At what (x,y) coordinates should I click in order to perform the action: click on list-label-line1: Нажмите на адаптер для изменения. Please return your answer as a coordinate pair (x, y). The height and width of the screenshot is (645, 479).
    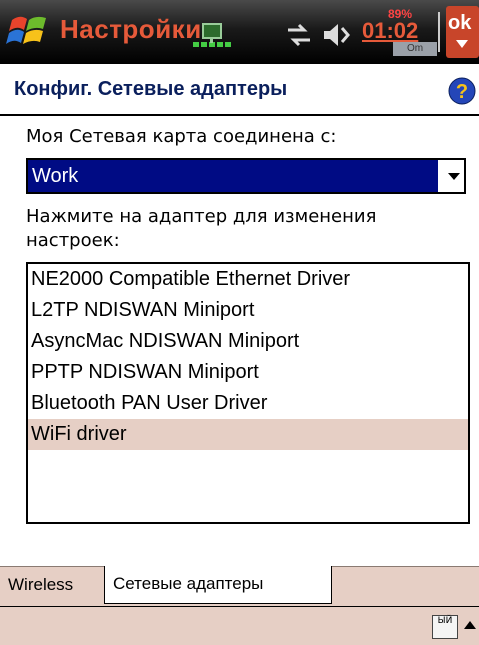
    Looking at the image, I should click on (201, 216).